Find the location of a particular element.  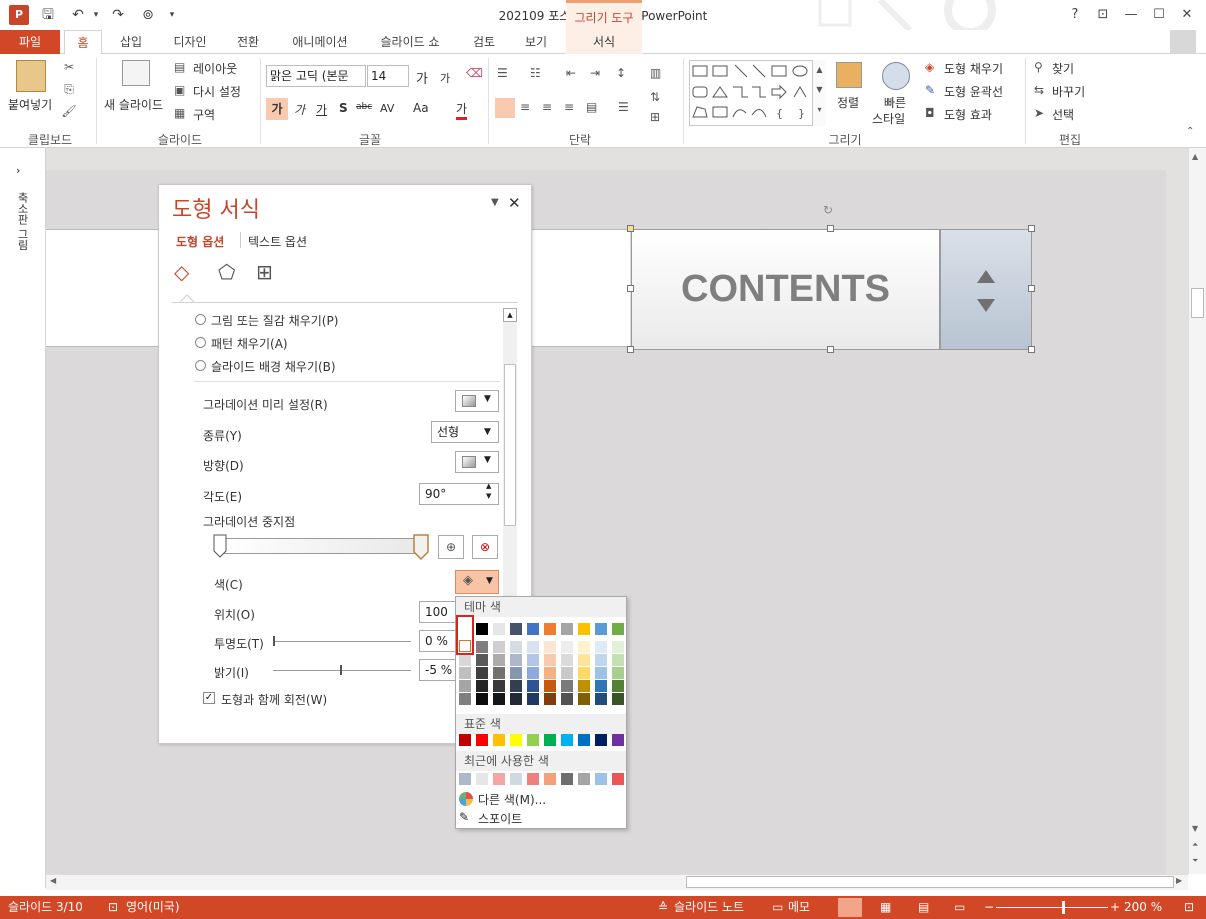

pattern-fill-label: 패턴 채우기(A) is located at coordinates (249, 343).